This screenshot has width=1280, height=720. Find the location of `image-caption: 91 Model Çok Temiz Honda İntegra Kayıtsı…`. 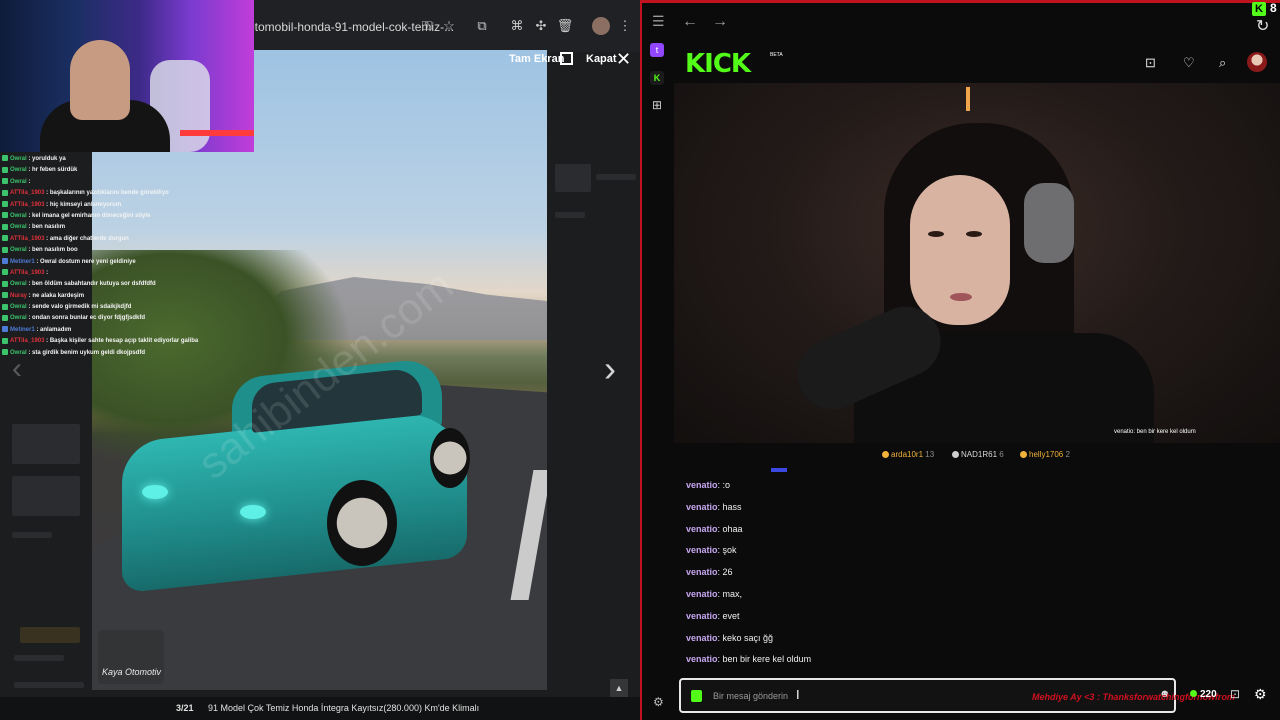

image-caption: 91 Model Çok Temiz Honda İntegra Kayıtsı… is located at coordinates (344, 708).